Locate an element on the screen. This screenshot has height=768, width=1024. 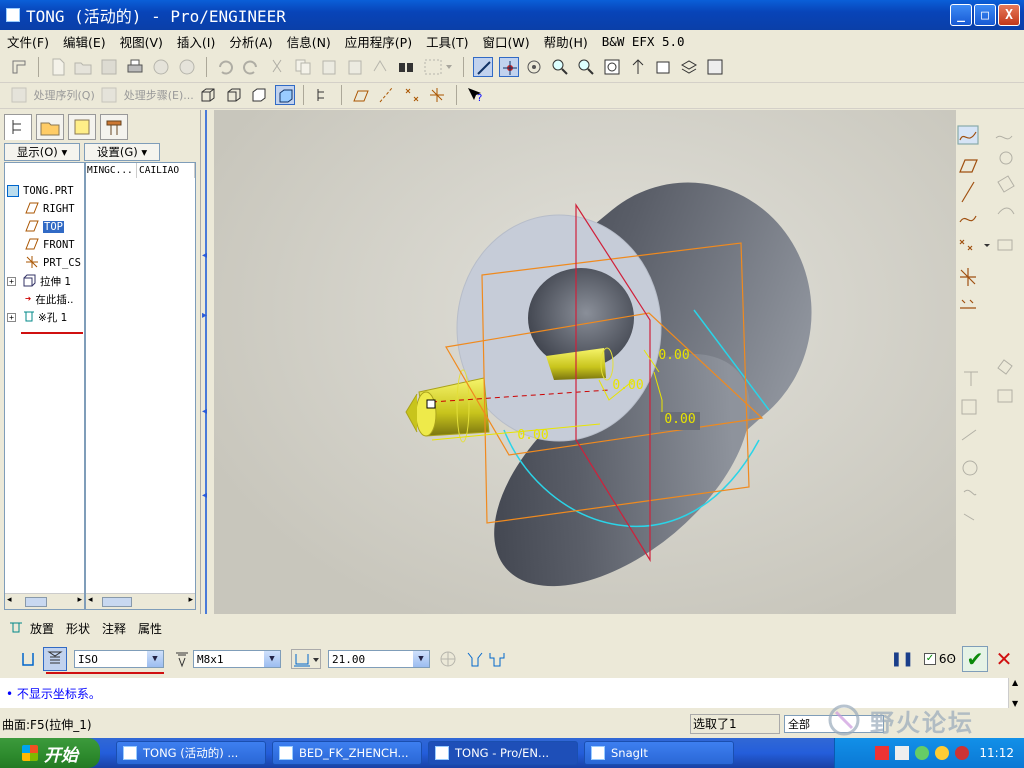
tree-item-front: FRONT is located at coordinates (50, 245).